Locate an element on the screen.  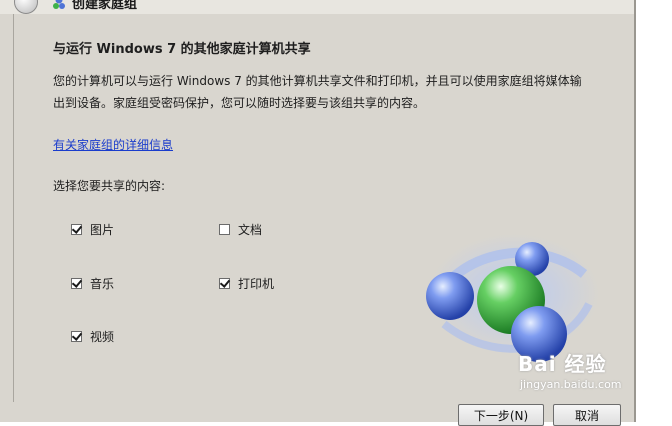
baidu-watermark: Bai 经验 is located at coordinates (562, 364).